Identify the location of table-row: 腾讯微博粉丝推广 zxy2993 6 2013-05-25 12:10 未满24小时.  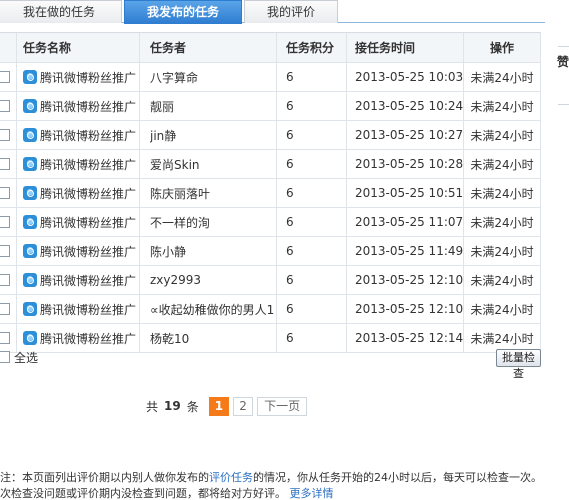
(270, 280).